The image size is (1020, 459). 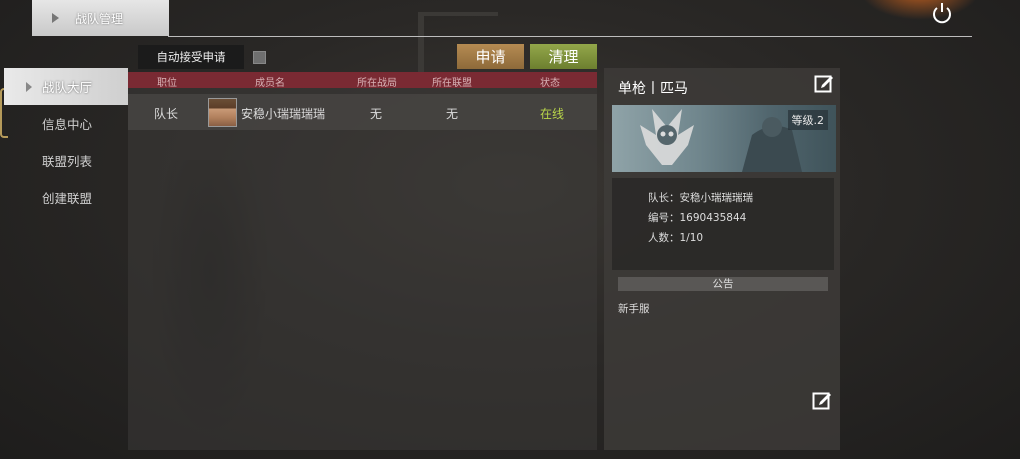 I want to click on member-match: 无, so click(x=376, y=114).